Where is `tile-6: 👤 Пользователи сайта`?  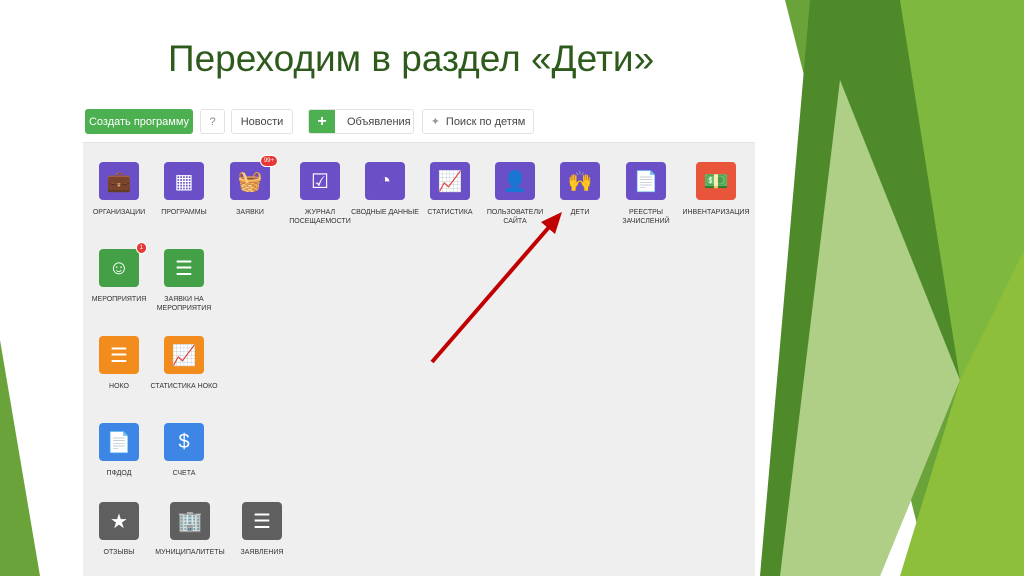
tile-6: 👤 Пользователи сайта is located at coordinates (515, 194).